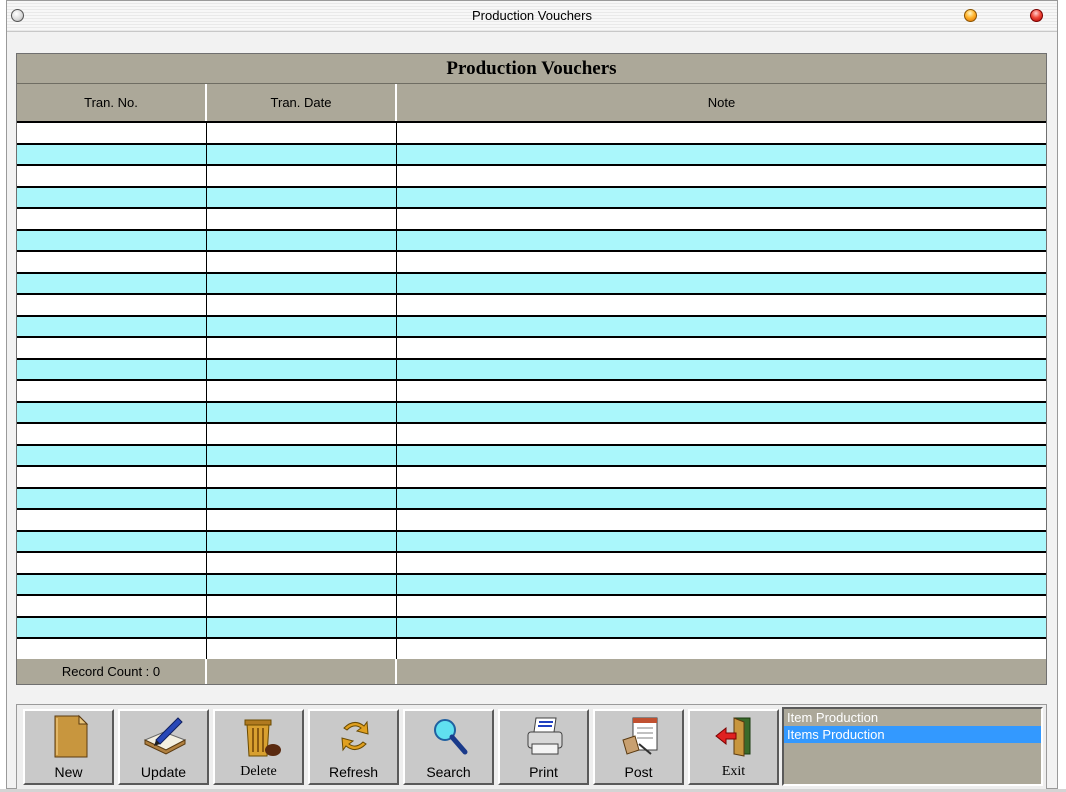 Image resolution: width=1066 pixels, height=792 pixels. Describe the element at coordinates (912, 734) in the screenshot. I see `list-item-selected: Items Production` at that location.